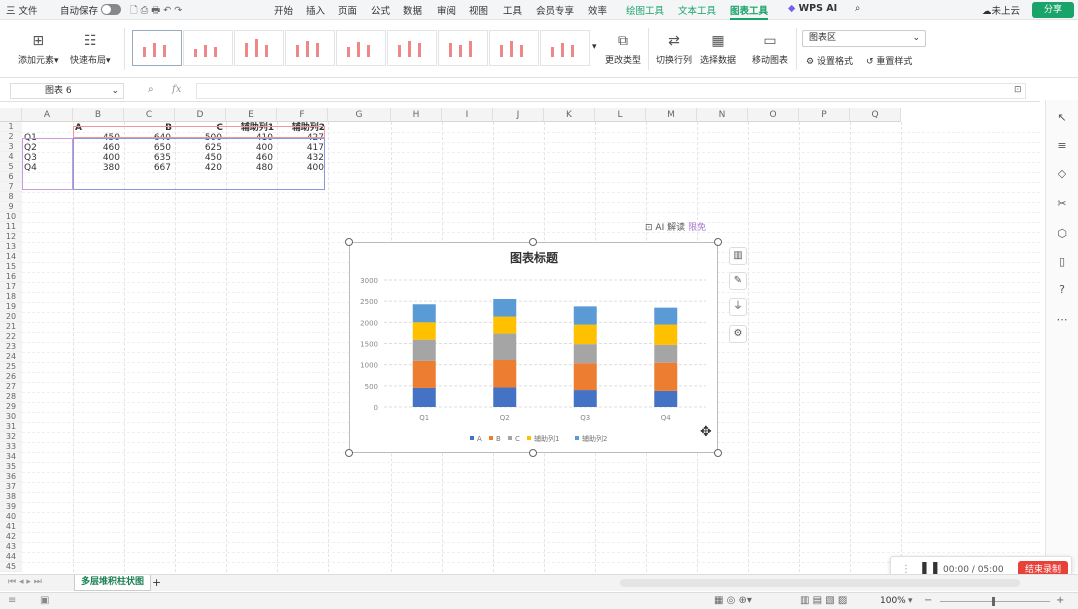  What do you see at coordinates (893, 601) in the screenshot?
I see `zoom-level: 100%` at bounding box center [893, 601].